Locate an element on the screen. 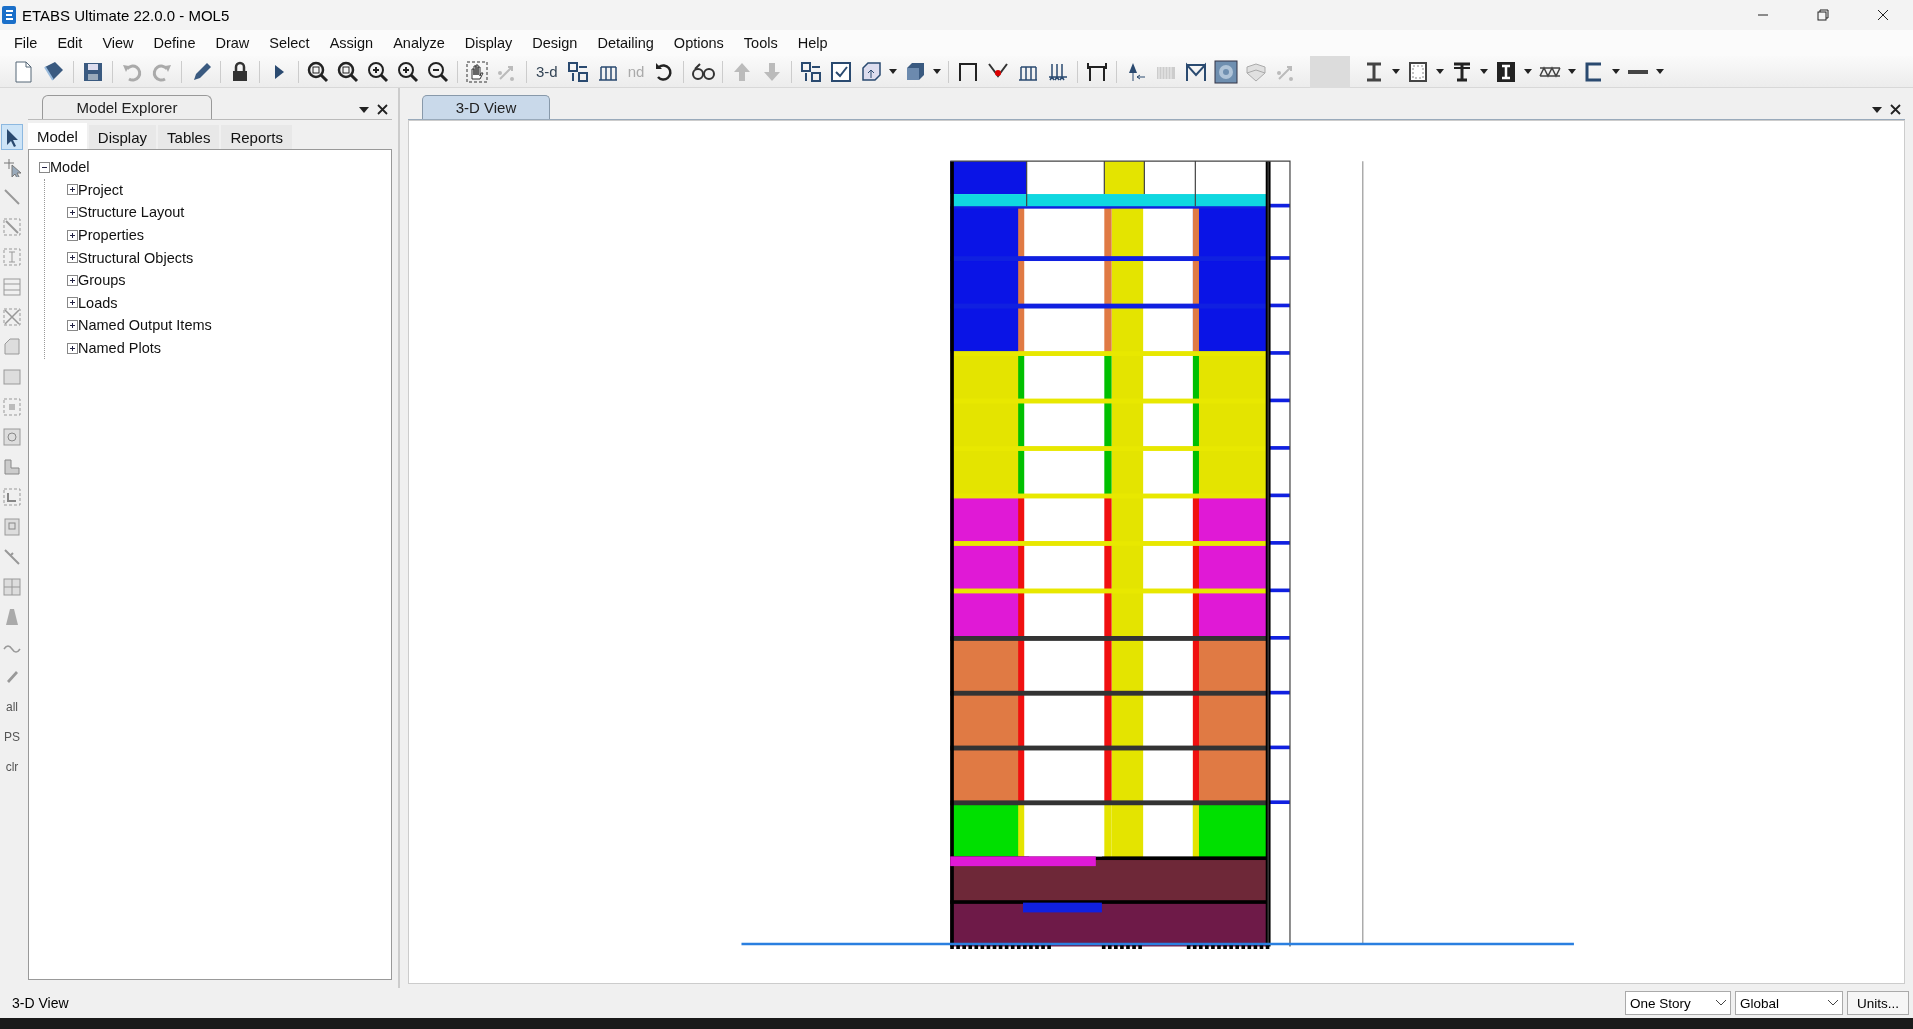 Image resolution: width=1913 pixels, height=1029 pixels. explorer-tab: Model is located at coordinates (57, 136).